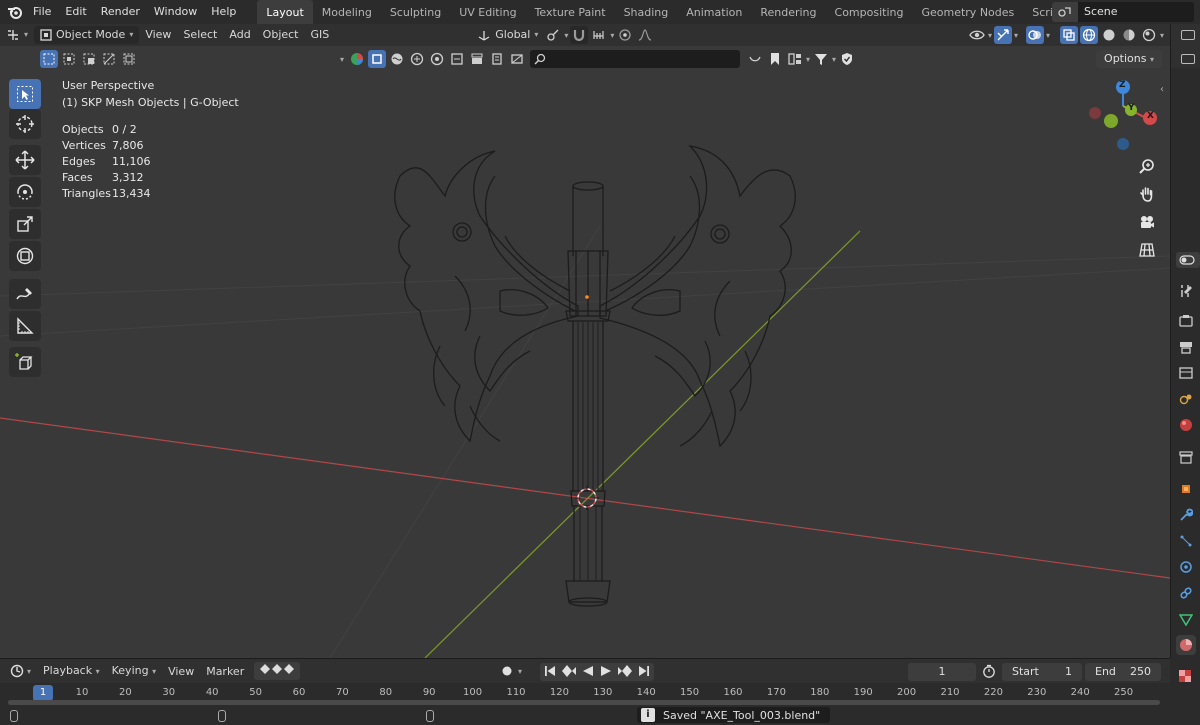 Image resolution: width=1200 pixels, height=725 pixels. I want to click on playhead-frame-indicator: 1, so click(43, 693).